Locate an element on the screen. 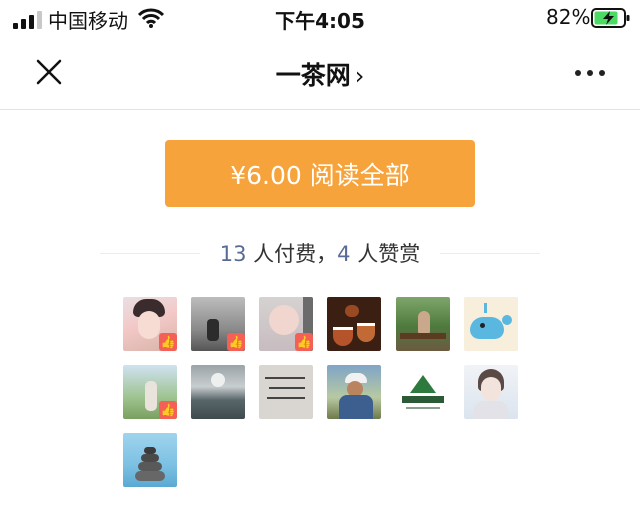 The image size is (640, 509). account-name: 一茶网 is located at coordinates (313, 75).